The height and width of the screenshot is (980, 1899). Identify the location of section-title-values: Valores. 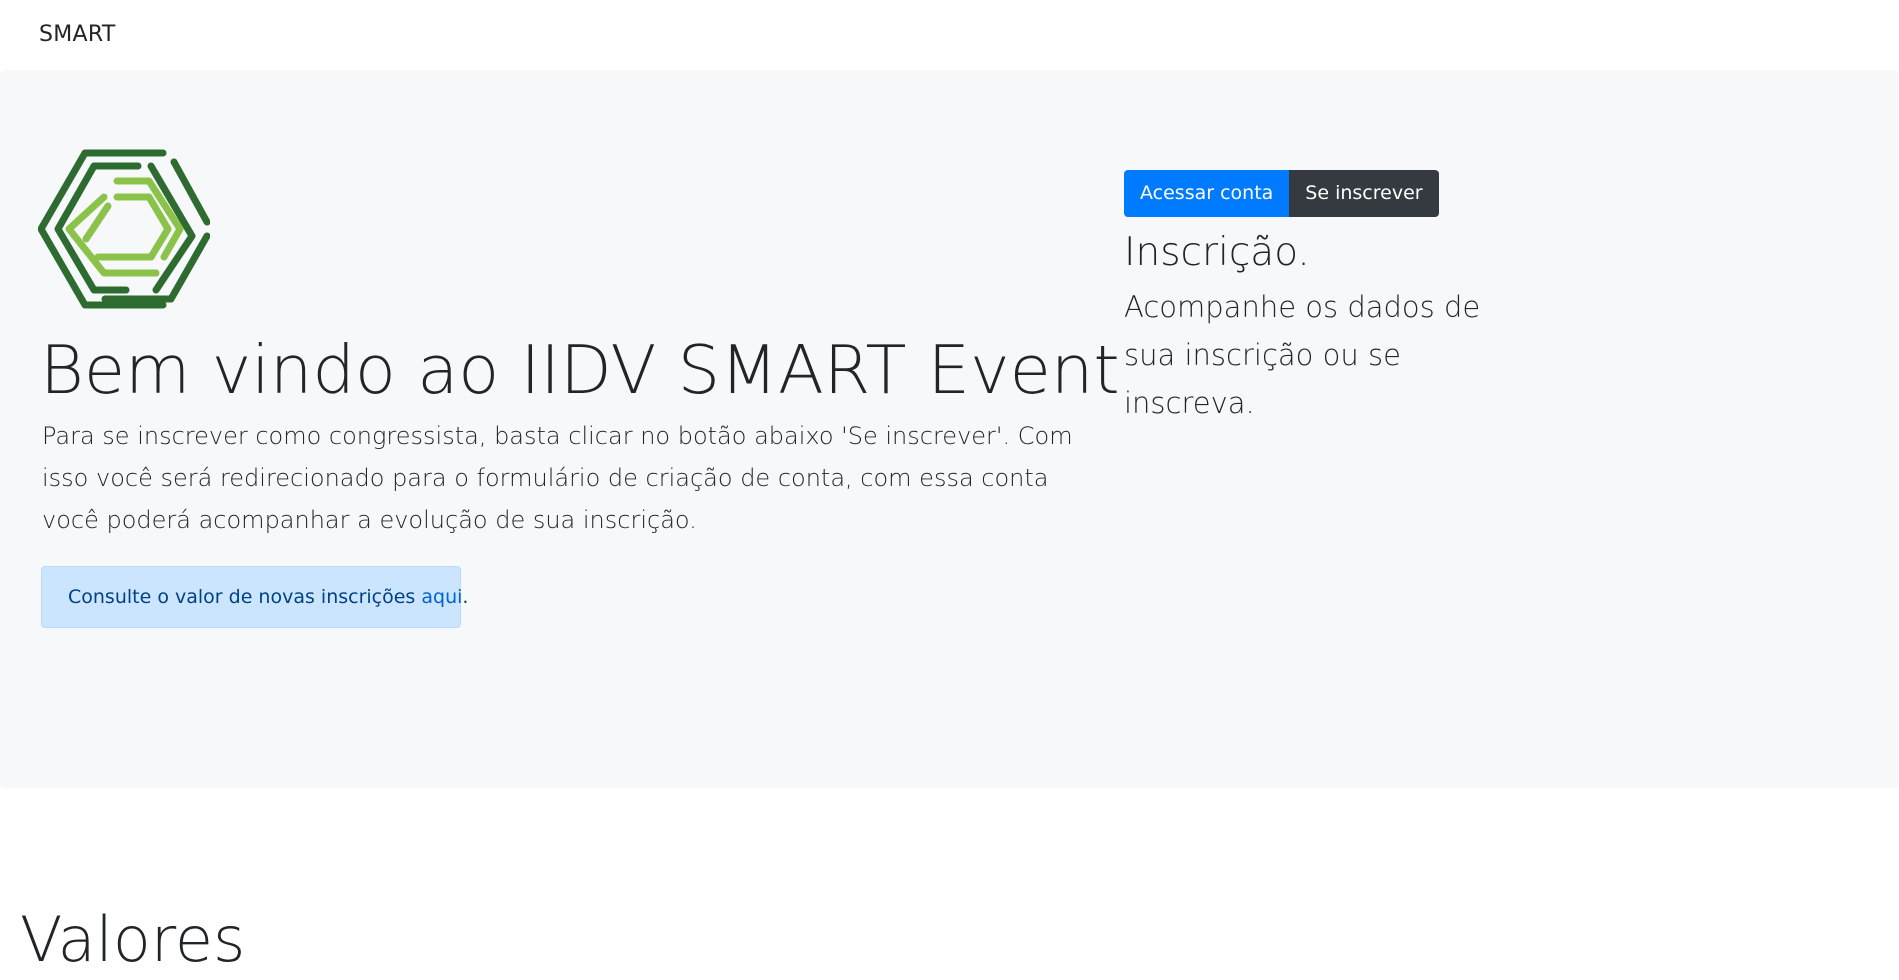
(133, 939).